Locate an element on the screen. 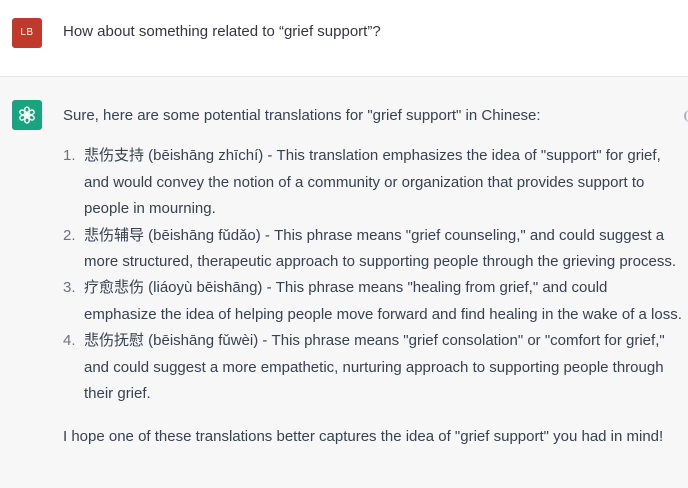 The image size is (688, 488). list-item-number: 3. is located at coordinates (69, 288).